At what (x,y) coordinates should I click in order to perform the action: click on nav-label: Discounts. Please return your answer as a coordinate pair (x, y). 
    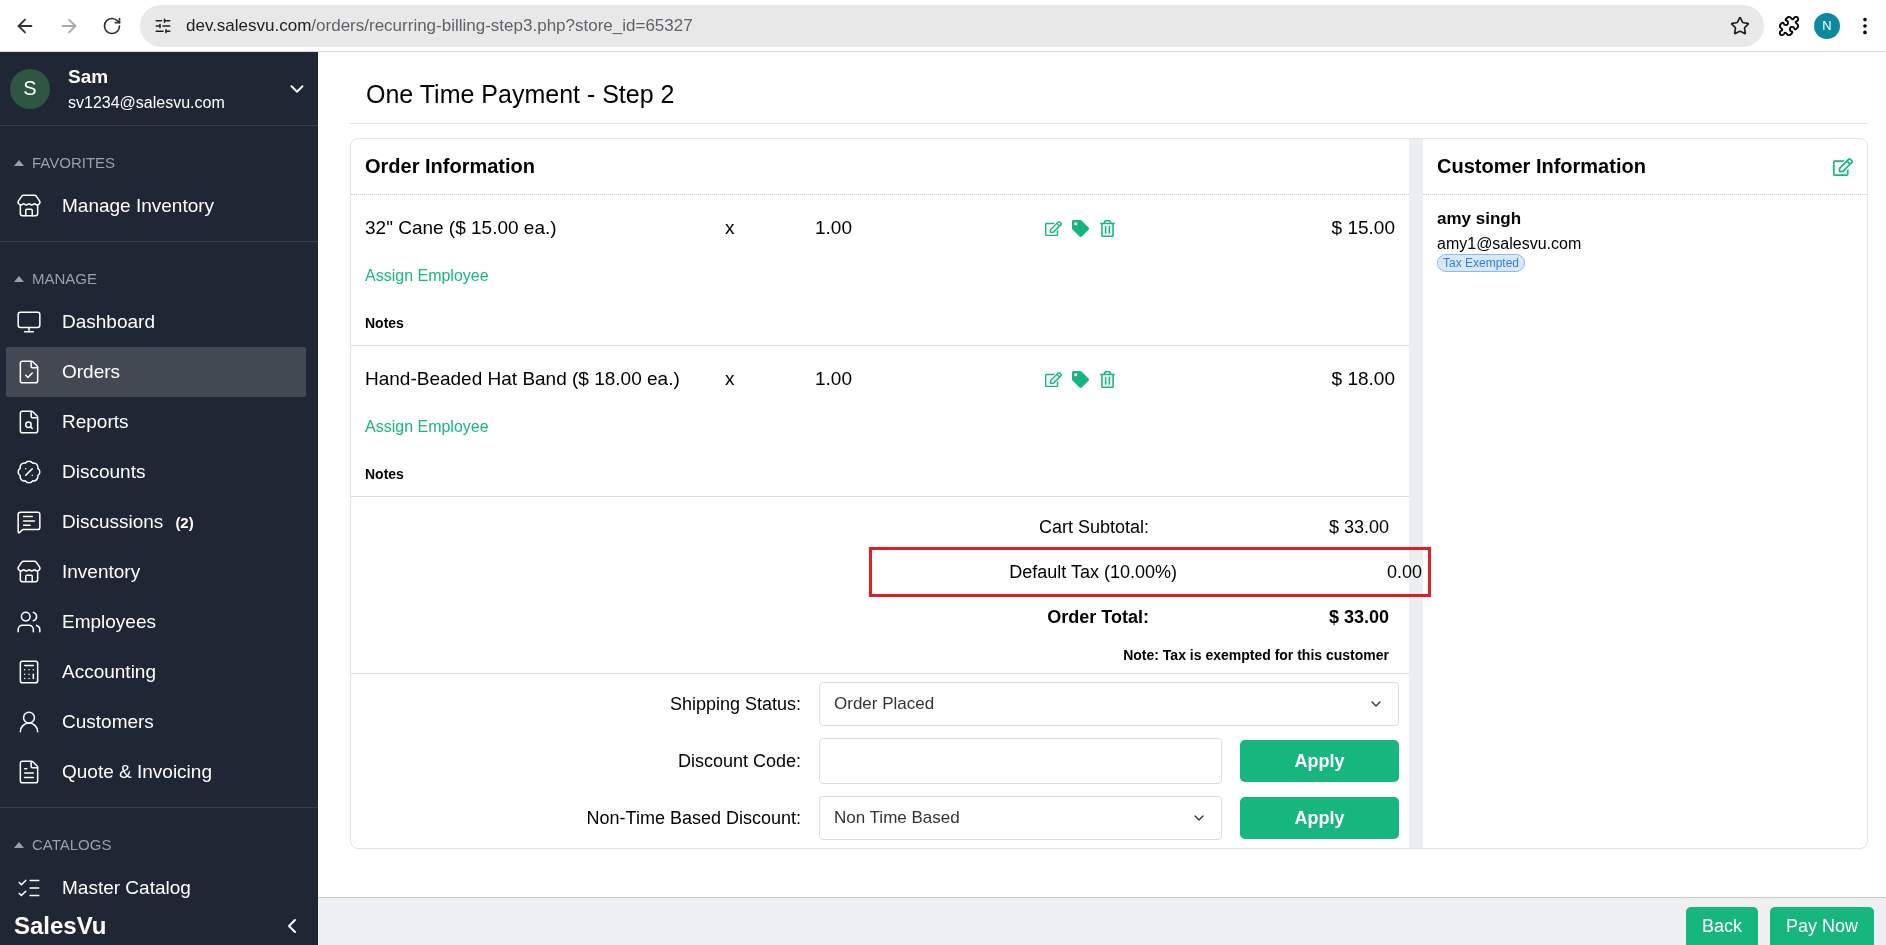
    Looking at the image, I should click on (104, 472).